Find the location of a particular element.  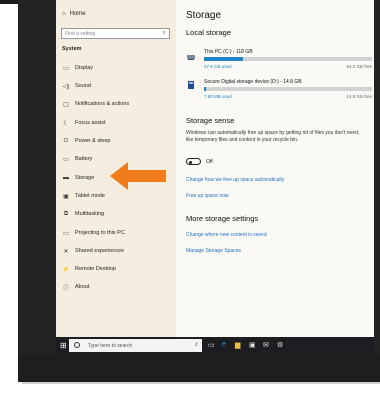

settings-gear-icon: ⚙ is located at coordinates (280, 345).